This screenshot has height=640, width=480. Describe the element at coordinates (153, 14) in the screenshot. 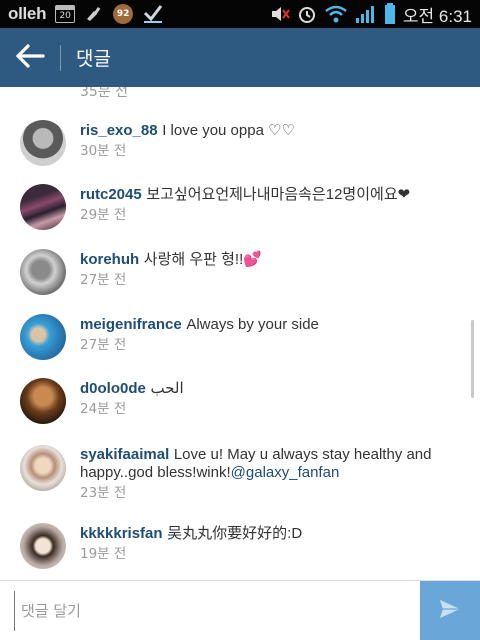

I see `check-icon` at that location.